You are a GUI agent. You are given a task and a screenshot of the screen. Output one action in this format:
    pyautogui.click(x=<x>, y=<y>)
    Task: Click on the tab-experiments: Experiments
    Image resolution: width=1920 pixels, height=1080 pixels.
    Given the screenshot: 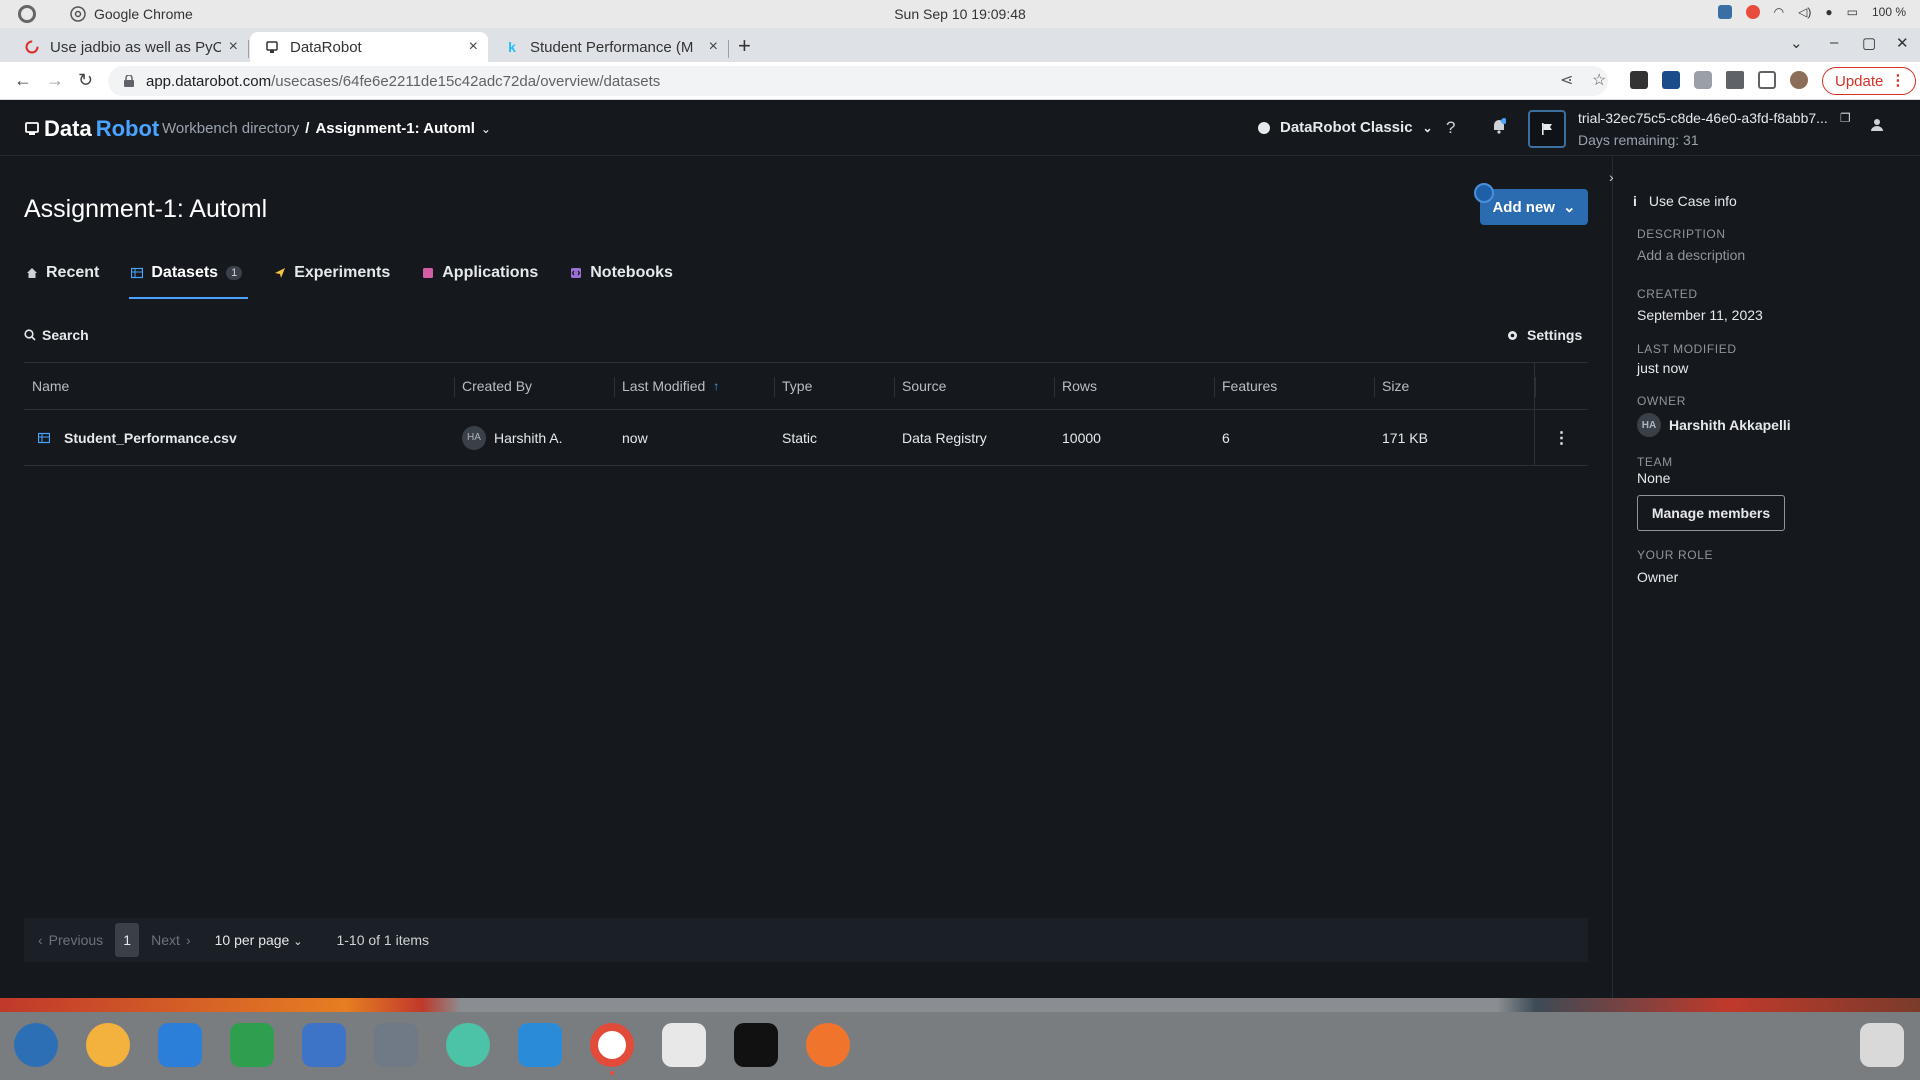 What is the action you would take?
    pyautogui.click(x=332, y=273)
    